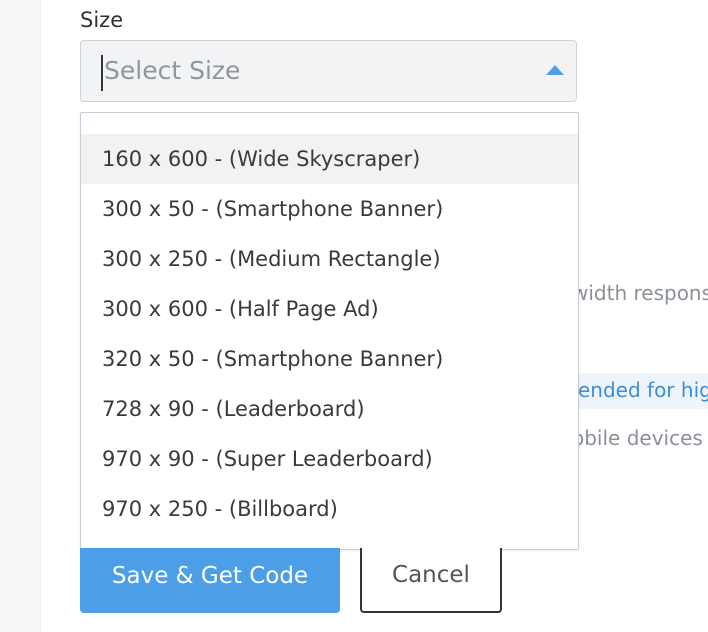 The image size is (708, 632). I want to click on caret-up-icon, so click(555, 70).